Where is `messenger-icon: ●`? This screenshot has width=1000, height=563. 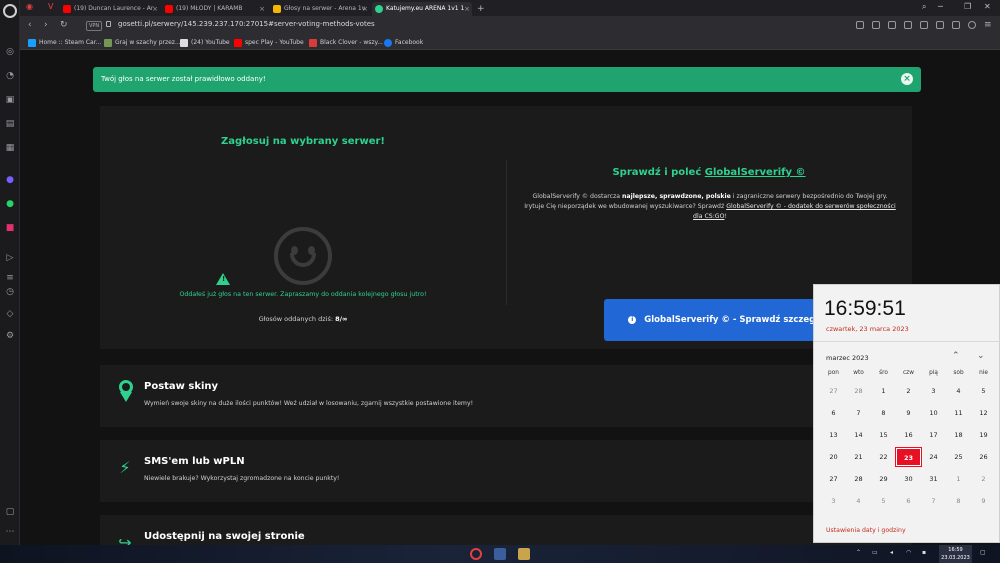
messenger-icon: ● is located at coordinates (10, 180).